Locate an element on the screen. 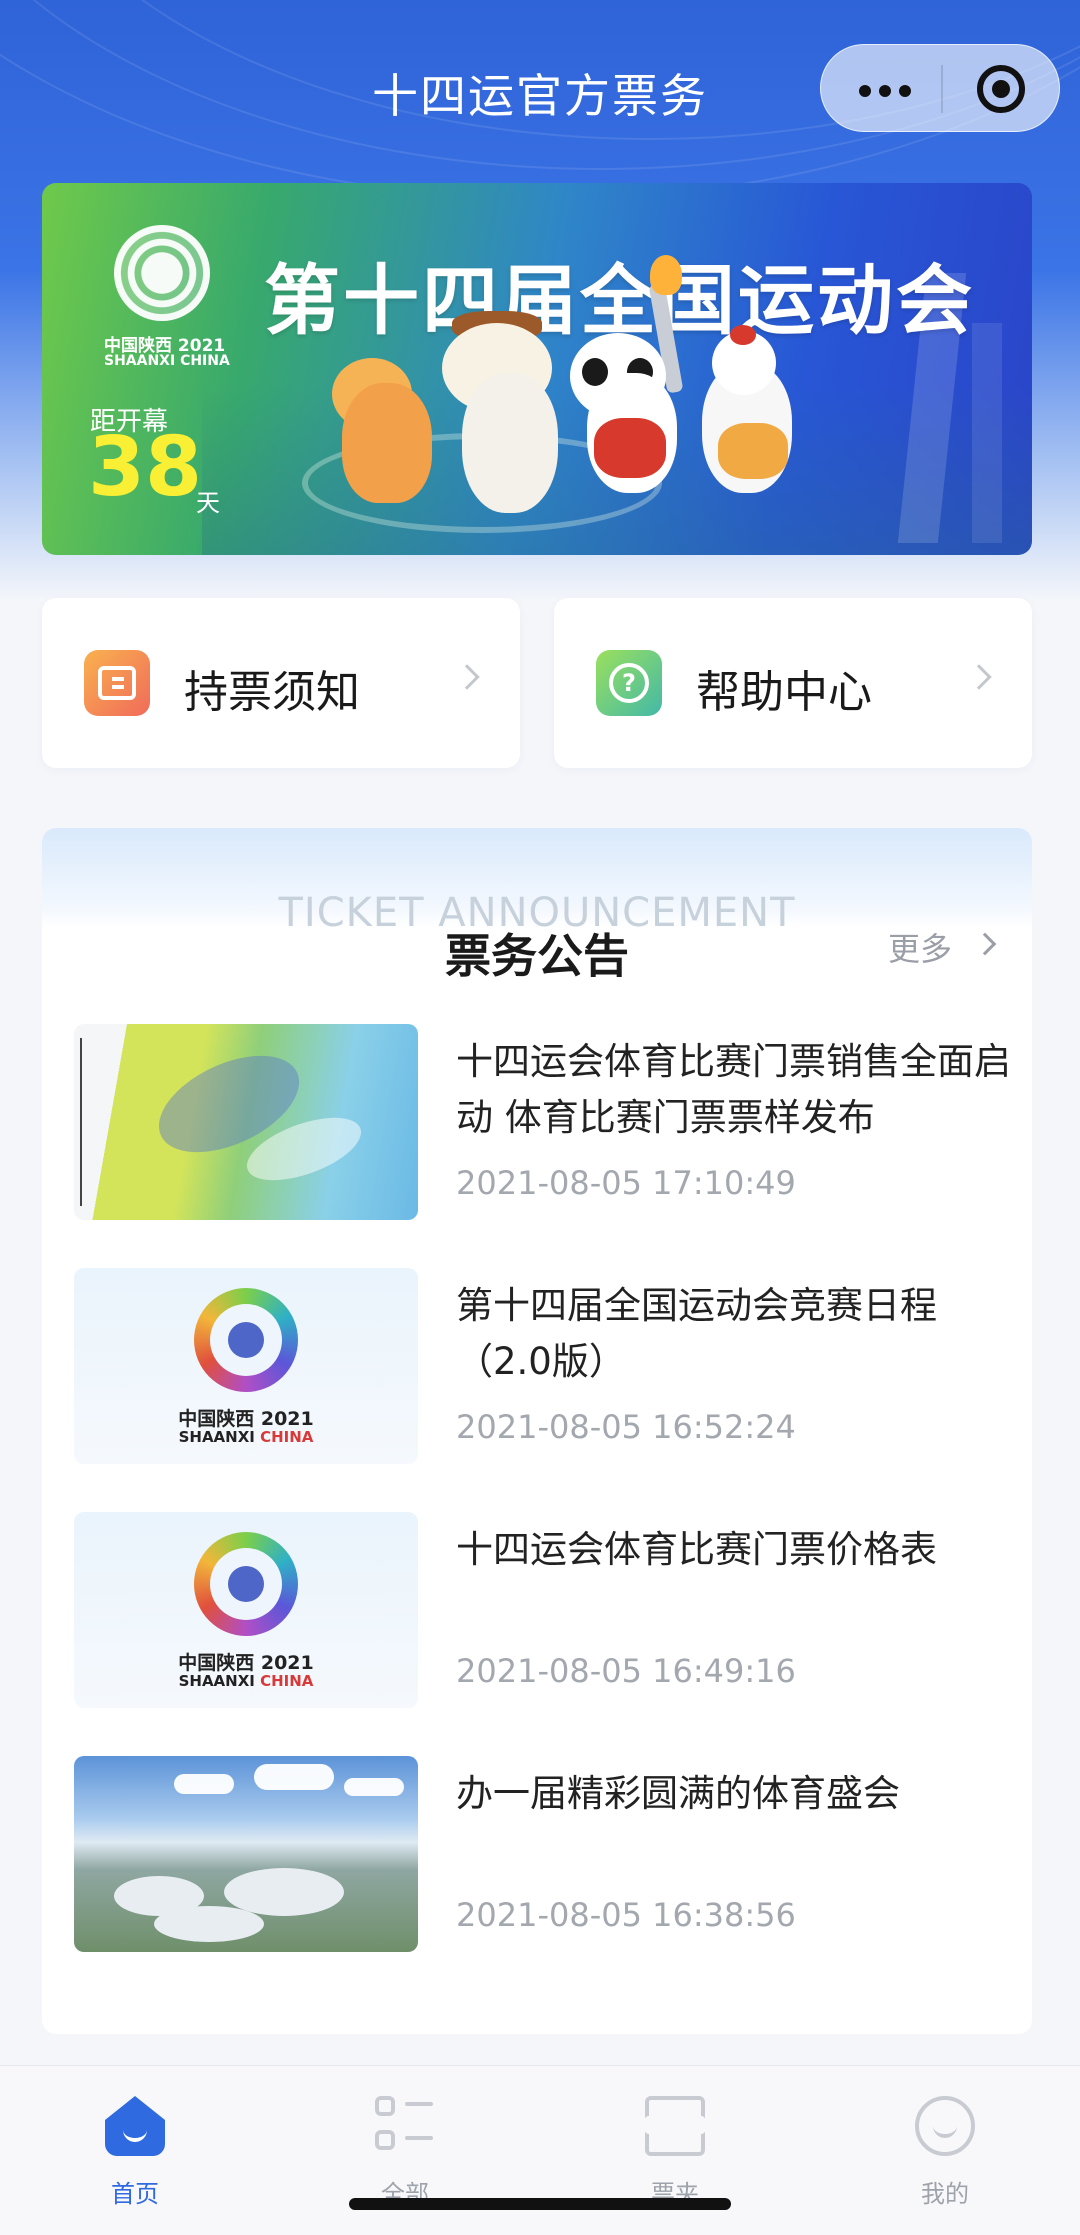 The height and width of the screenshot is (2235, 1080). tab-profile: 我的 is located at coordinates (945, 2137).